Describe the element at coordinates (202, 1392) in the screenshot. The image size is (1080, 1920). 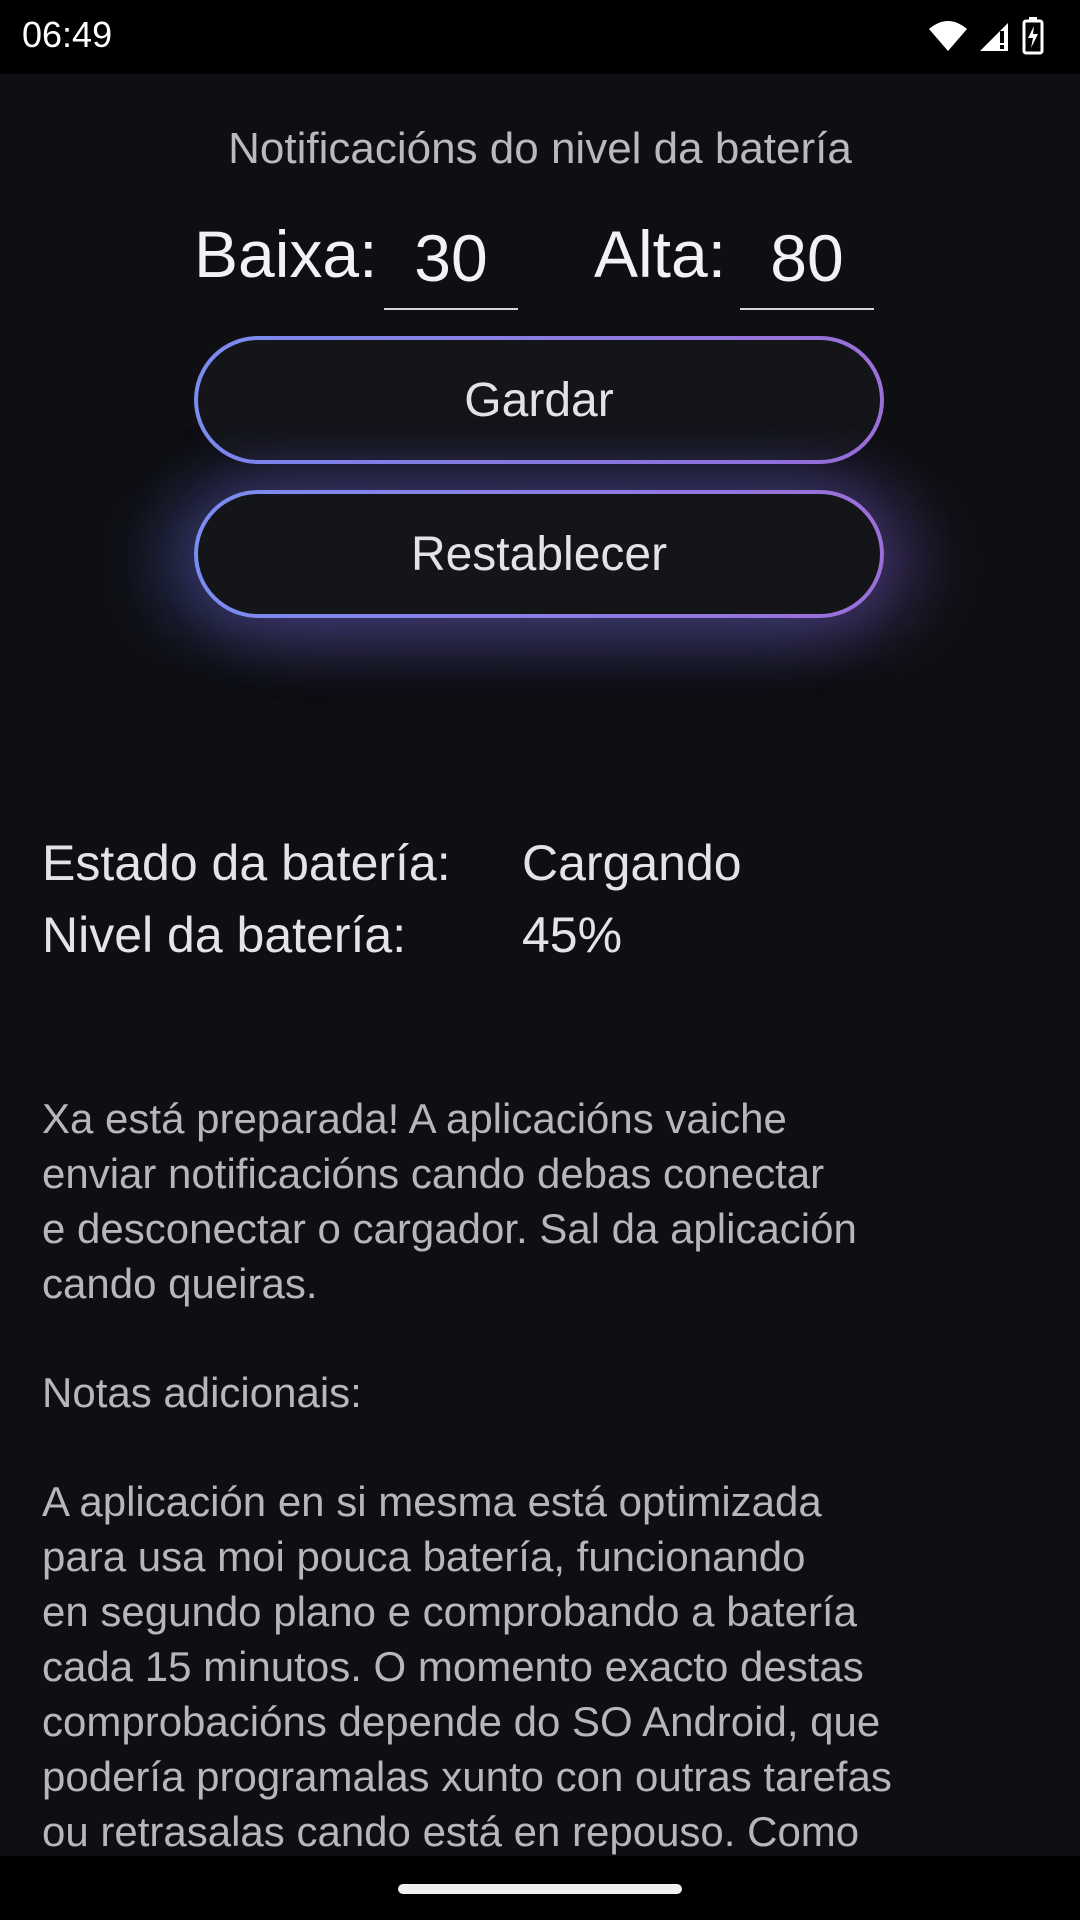
I see `notes-heading: Notas adicionais:` at that location.